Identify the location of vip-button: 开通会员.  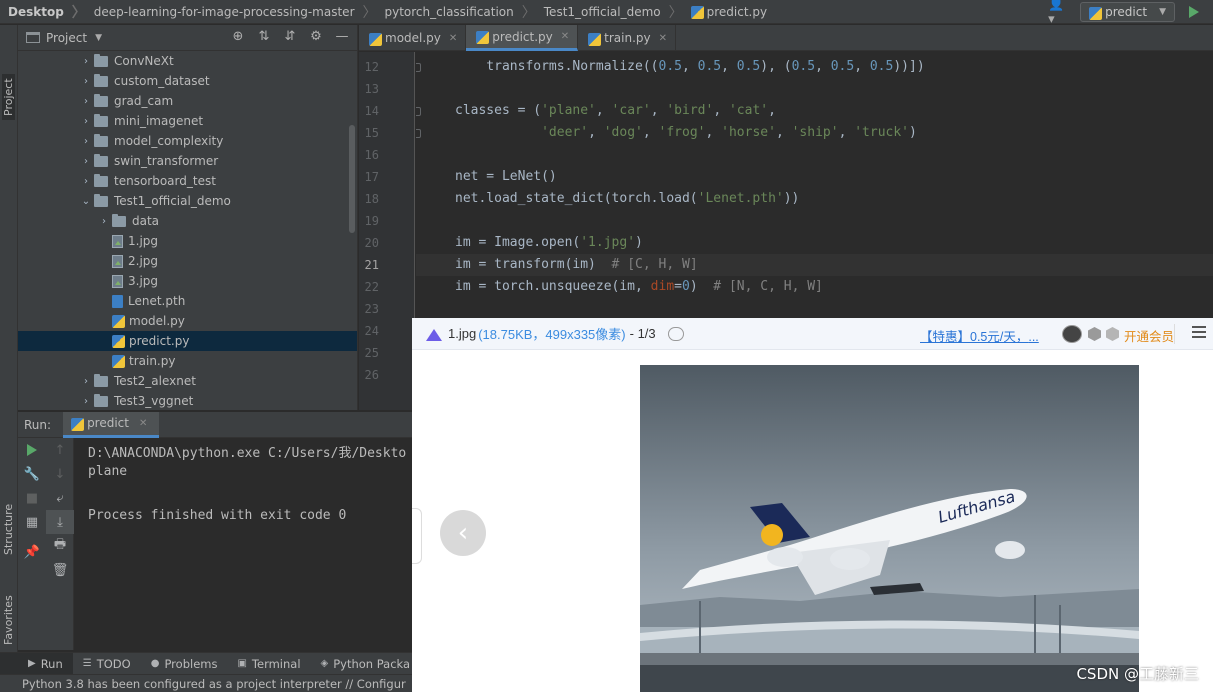
(1149, 335).